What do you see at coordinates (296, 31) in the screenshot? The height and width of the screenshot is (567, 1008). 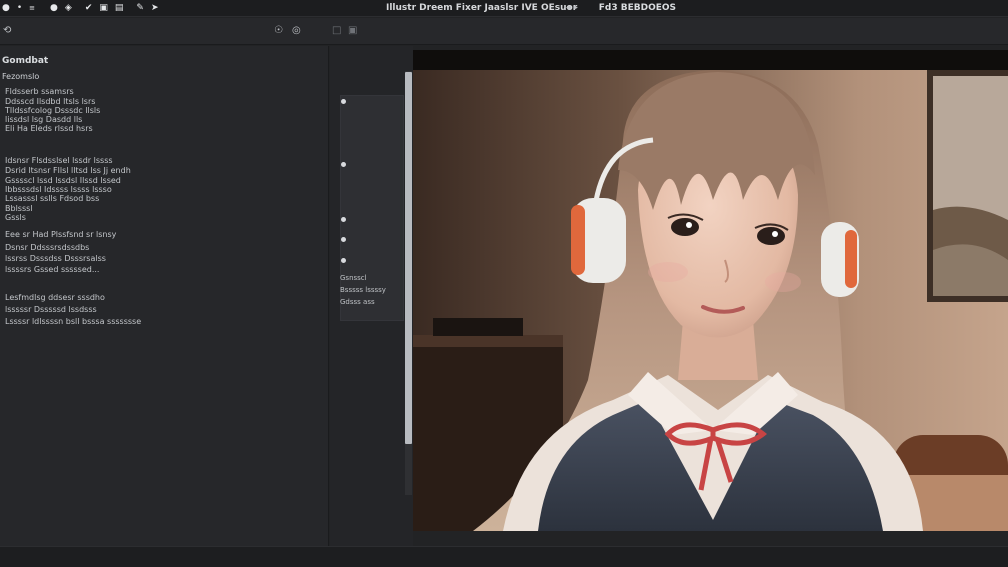 I see `target-icon: ◎` at bounding box center [296, 31].